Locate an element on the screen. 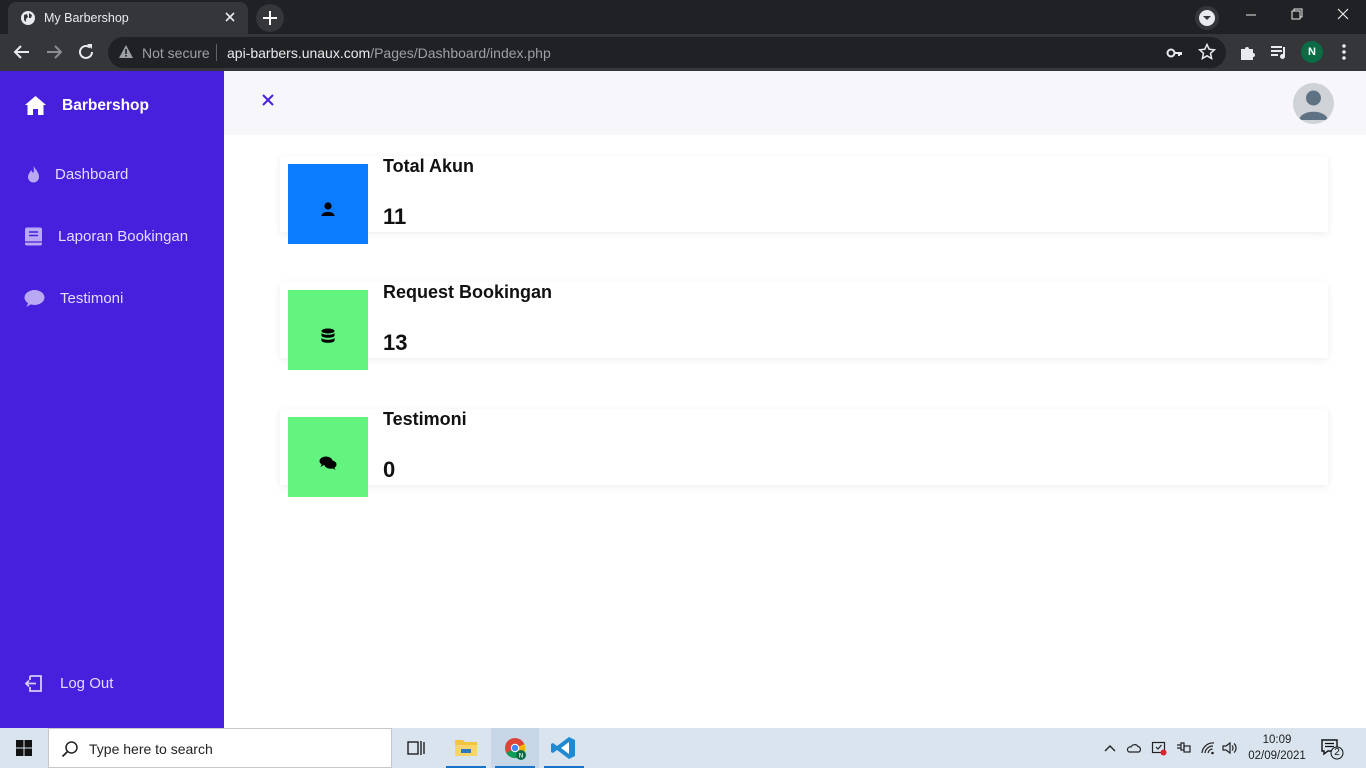  browser-tab: My Barbershop is located at coordinates (128, 18).